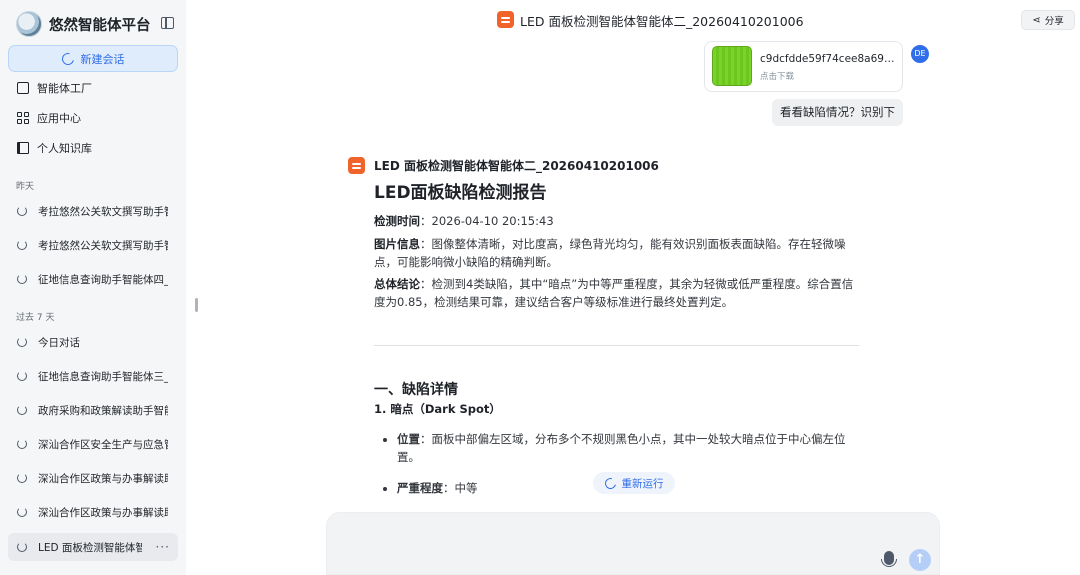 The height and width of the screenshot is (575, 1080). I want to click on share-button: ⋖ 分享, so click(1048, 20).